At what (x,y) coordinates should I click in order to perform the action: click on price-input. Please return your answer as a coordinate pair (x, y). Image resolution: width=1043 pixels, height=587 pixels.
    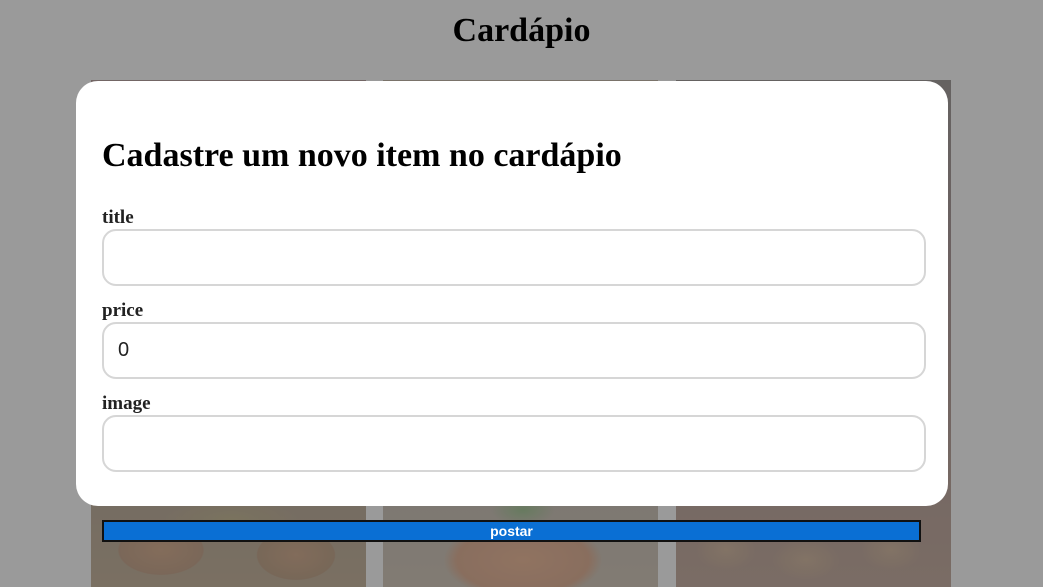
    Looking at the image, I should click on (514, 350).